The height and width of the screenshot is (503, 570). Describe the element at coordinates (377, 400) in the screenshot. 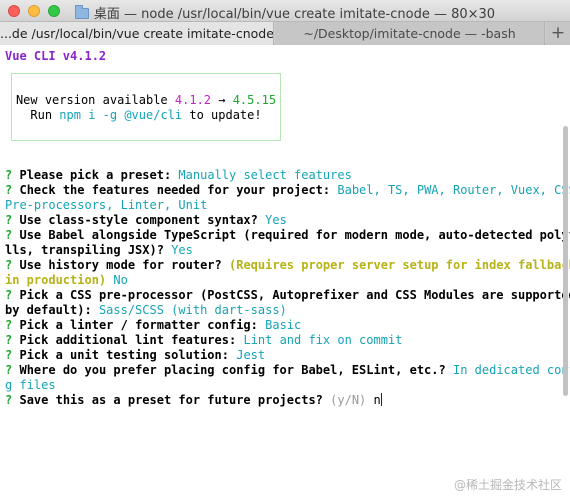

I see `user-input: n` at that location.